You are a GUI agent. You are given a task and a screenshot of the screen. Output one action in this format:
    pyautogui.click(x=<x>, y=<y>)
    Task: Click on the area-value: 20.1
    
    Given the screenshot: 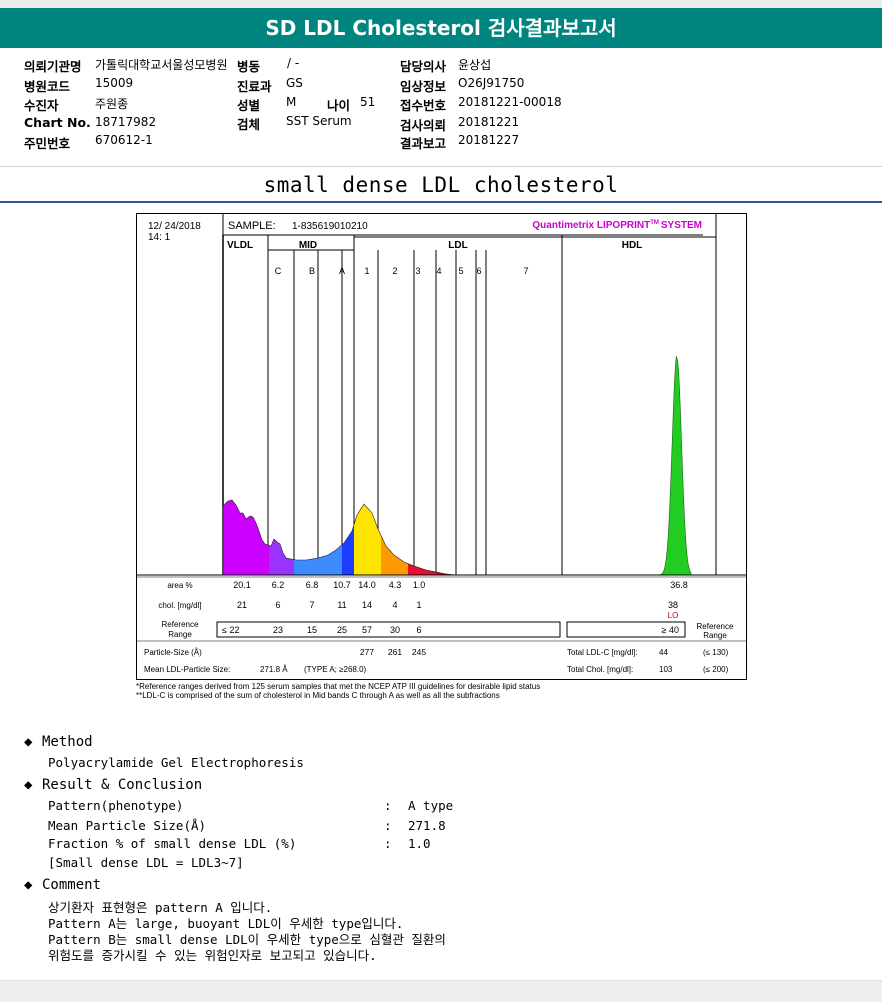 What is the action you would take?
    pyautogui.click(x=242, y=585)
    